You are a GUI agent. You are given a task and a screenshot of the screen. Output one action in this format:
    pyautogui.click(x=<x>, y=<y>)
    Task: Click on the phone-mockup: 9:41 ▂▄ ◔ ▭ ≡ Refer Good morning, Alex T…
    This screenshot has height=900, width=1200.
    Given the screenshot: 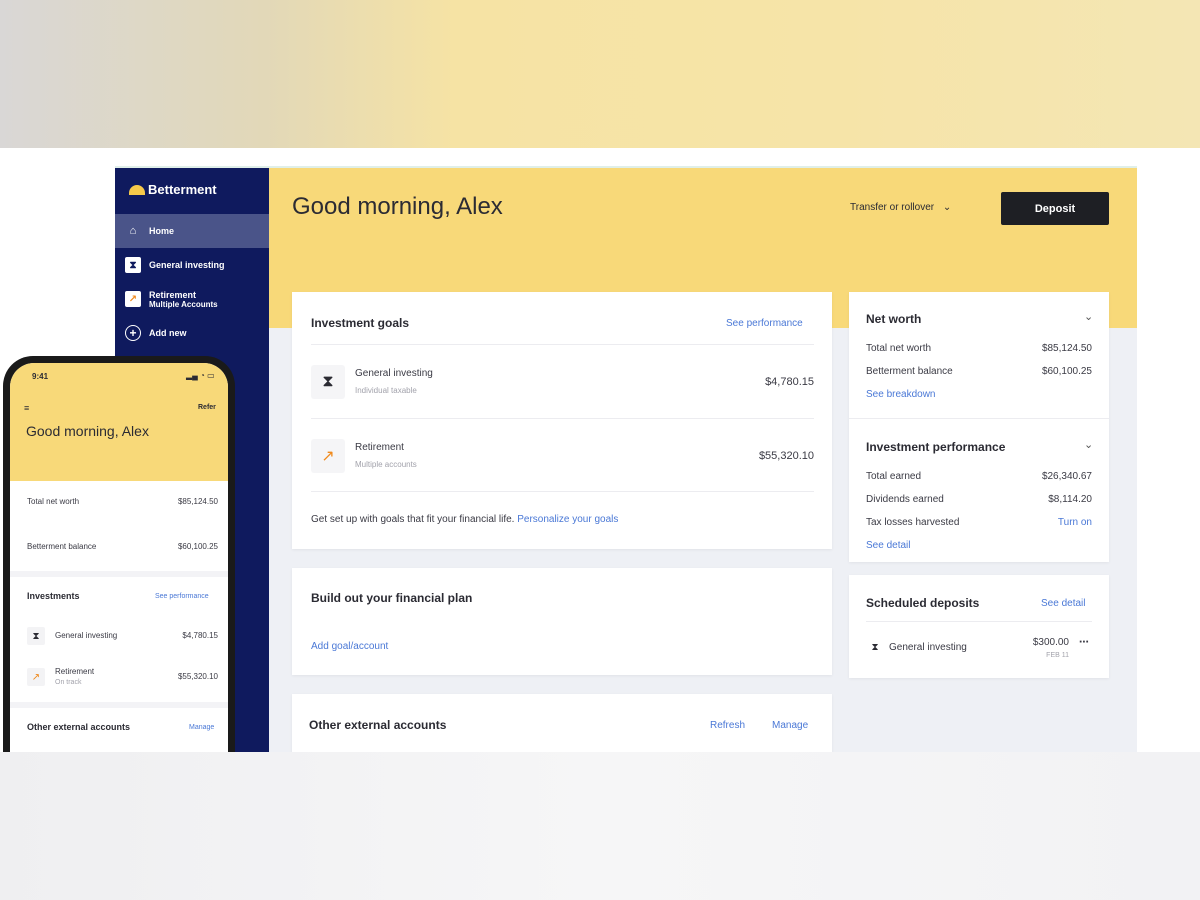 What is the action you would take?
    pyautogui.click(x=119, y=554)
    